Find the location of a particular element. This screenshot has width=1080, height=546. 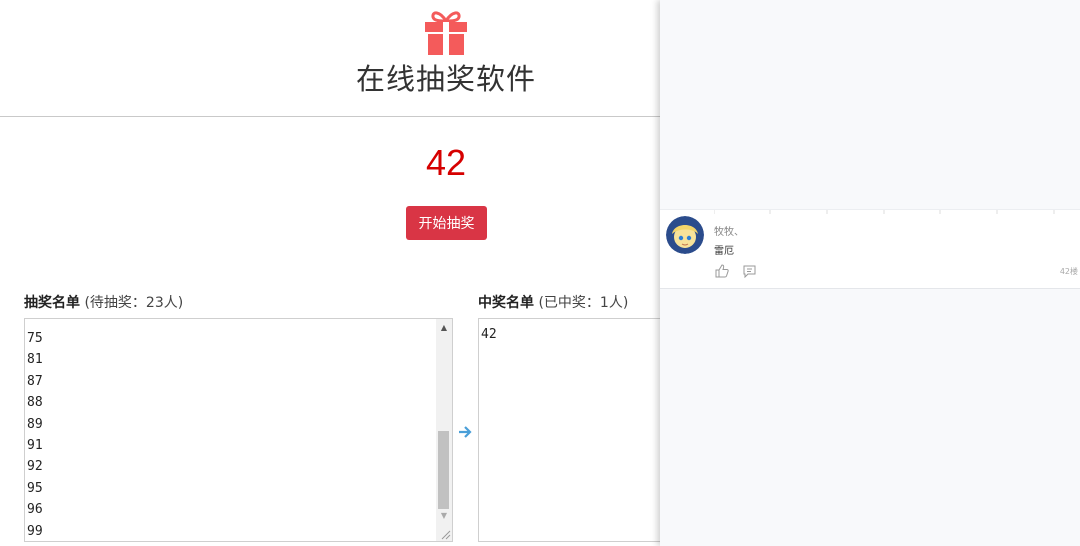

pool-list: 75 81 87 88 89 91 92 95 96 99 is located at coordinates (35, 434).